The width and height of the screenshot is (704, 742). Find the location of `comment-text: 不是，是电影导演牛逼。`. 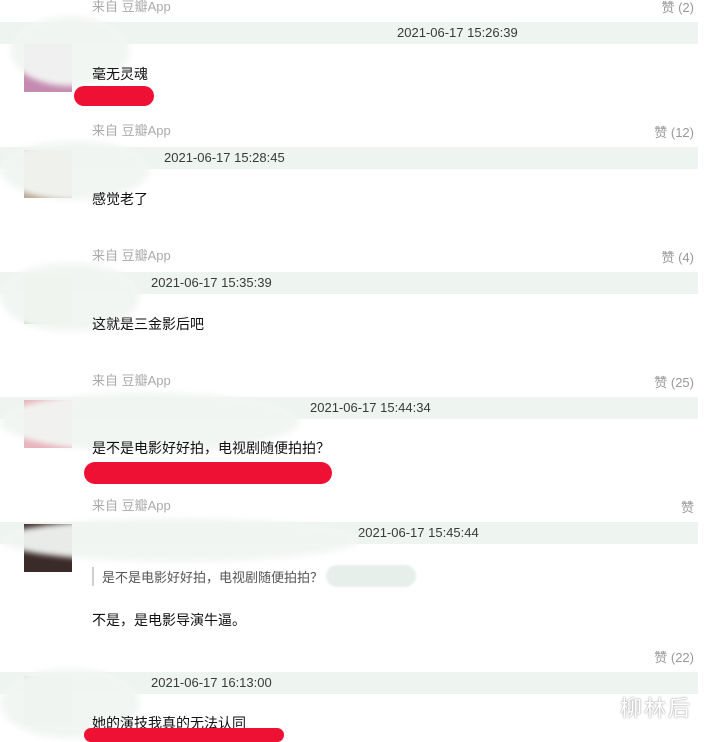

comment-text: 不是，是电影导演牛逼。 is located at coordinates (169, 620).